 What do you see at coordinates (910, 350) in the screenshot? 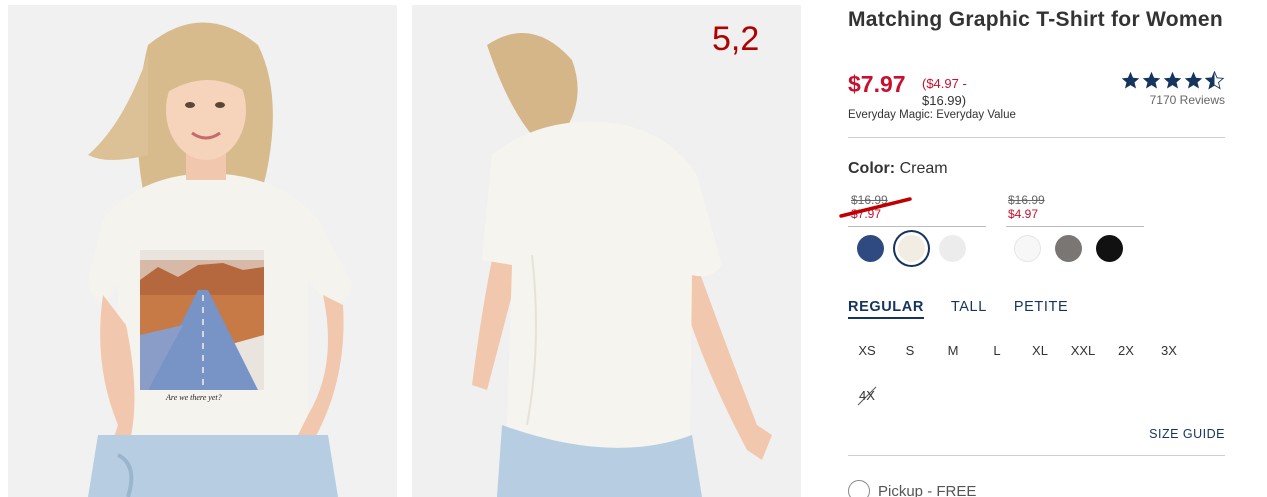
I see `size-s: S` at bounding box center [910, 350].